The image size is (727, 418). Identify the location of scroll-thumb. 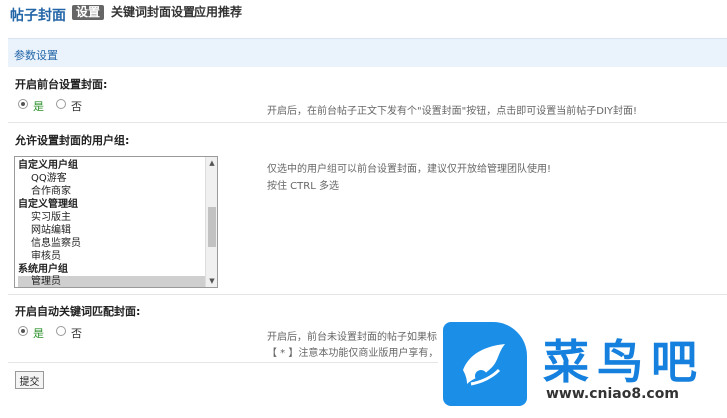
(212, 227).